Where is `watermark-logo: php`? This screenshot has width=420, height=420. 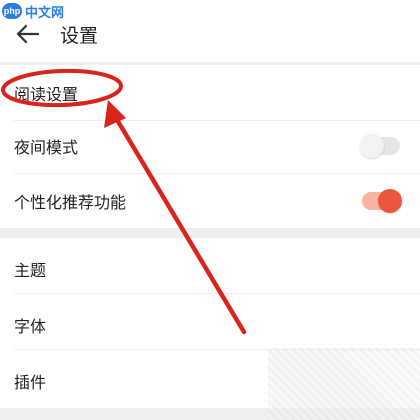 watermark-logo: php is located at coordinates (12, 11).